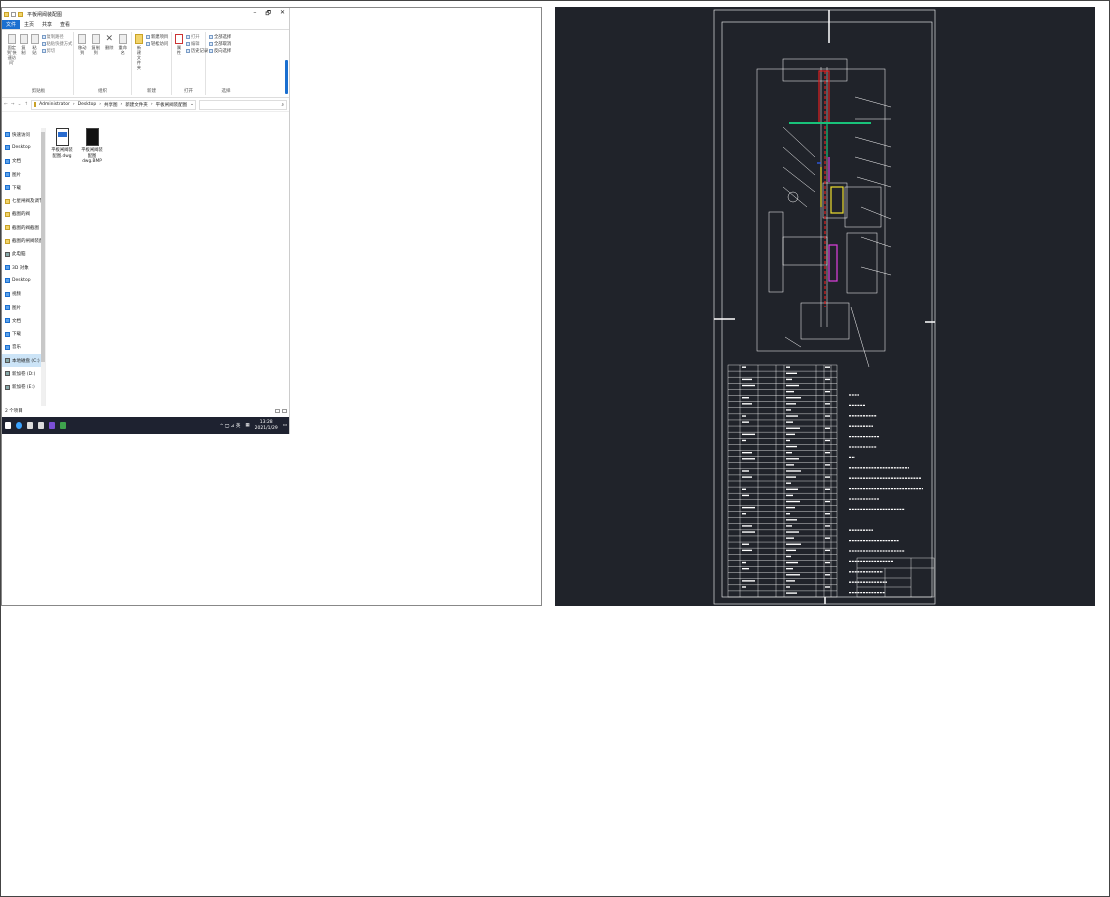 This screenshot has width=1110, height=897. What do you see at coordinates (23, 294) in the screenshot?
I see `nav-item: 视频` at bounding box center [23, 294].